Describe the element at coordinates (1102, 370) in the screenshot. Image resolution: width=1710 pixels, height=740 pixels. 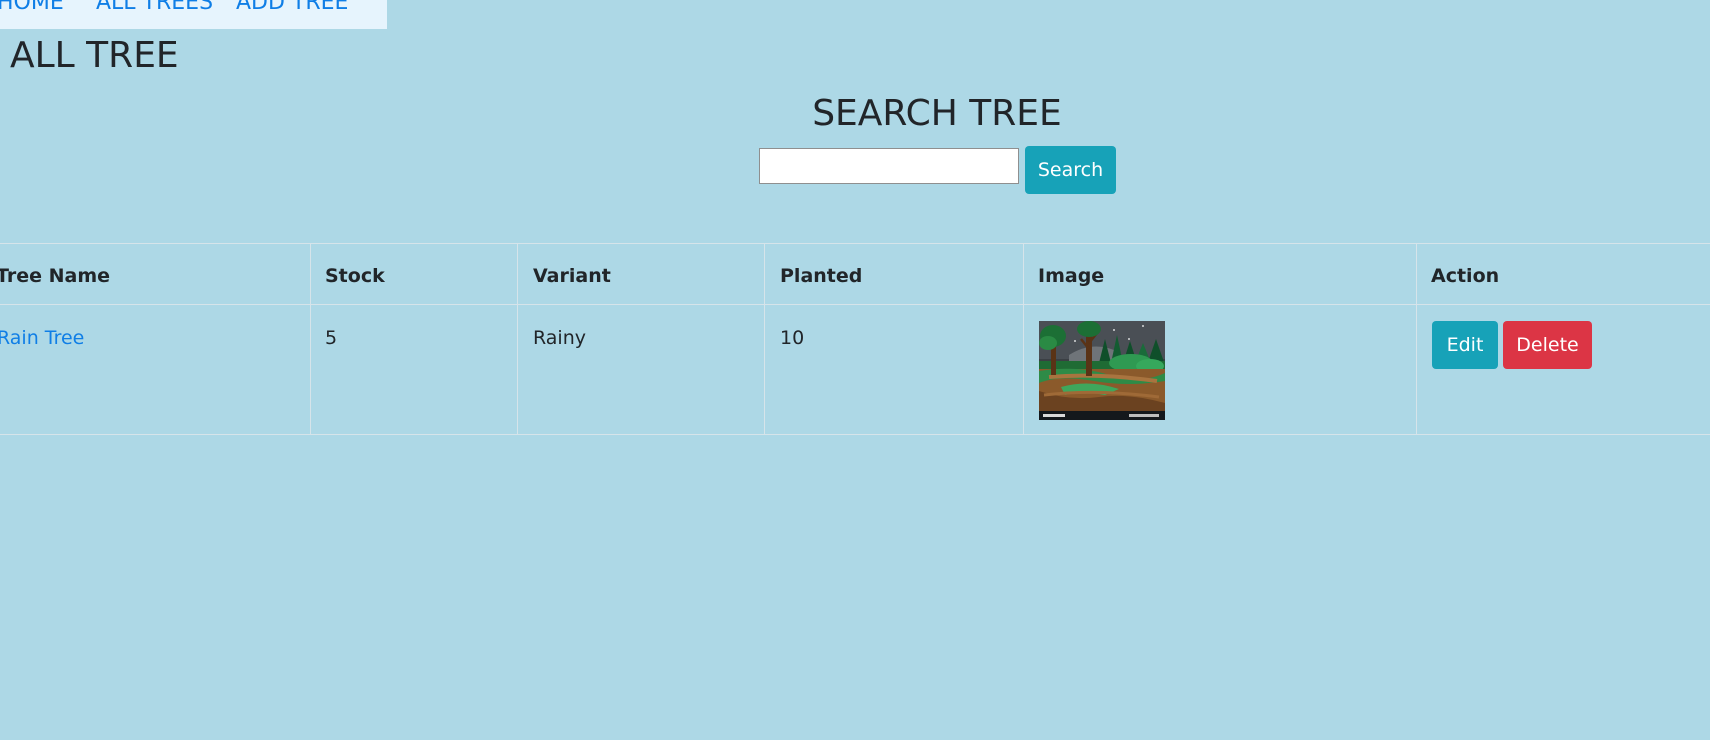
I see `tree-image` at that location.